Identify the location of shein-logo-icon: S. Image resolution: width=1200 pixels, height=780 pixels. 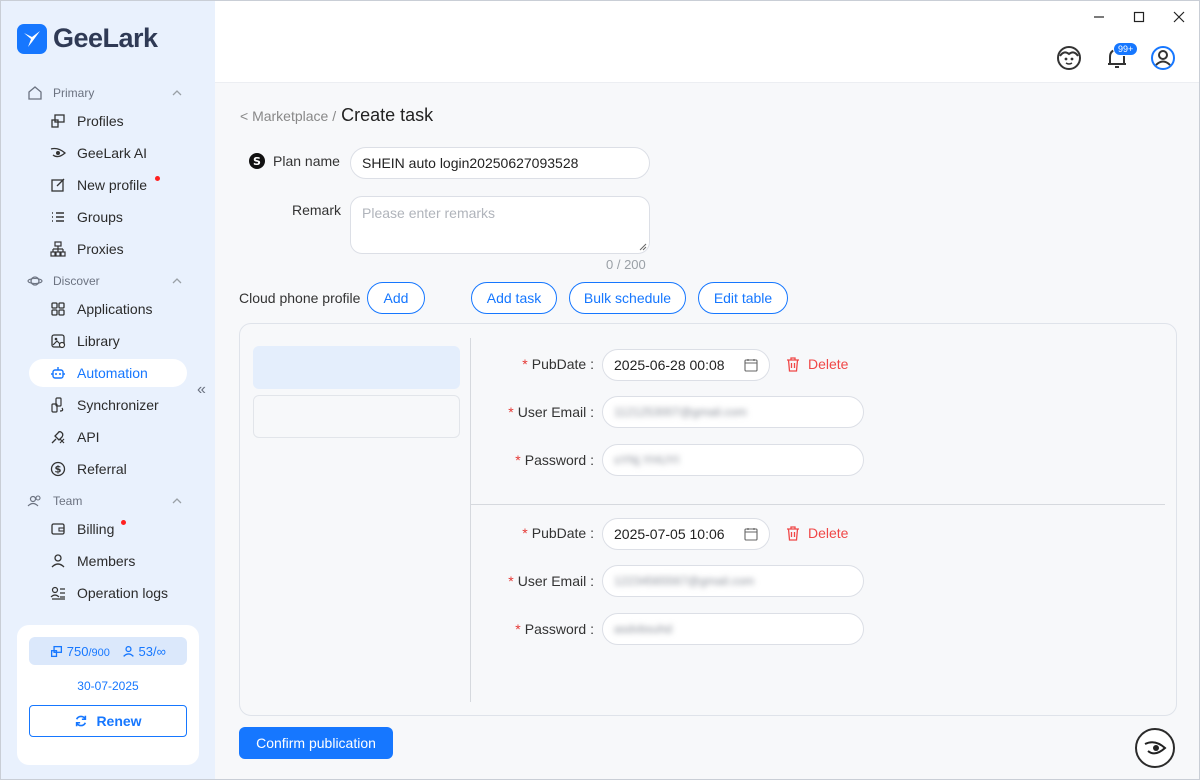
(257, 161).